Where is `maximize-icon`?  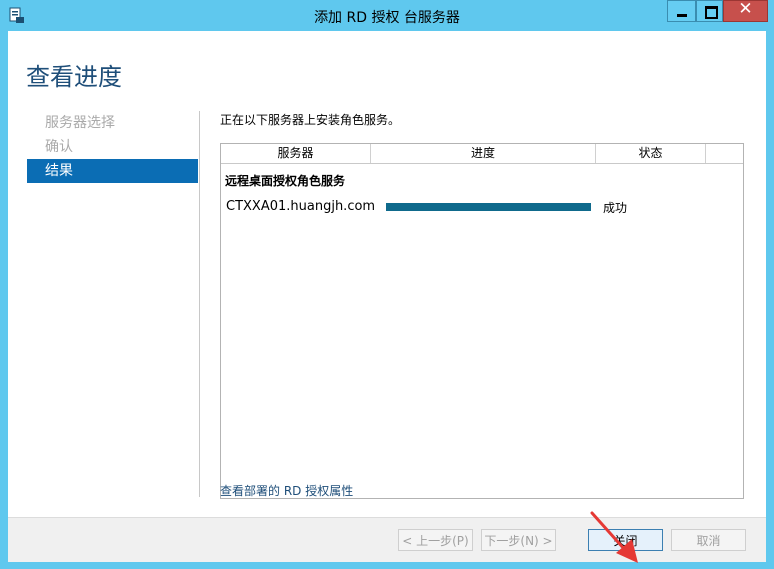
maximize-icon is located at coordinates (711, 12).